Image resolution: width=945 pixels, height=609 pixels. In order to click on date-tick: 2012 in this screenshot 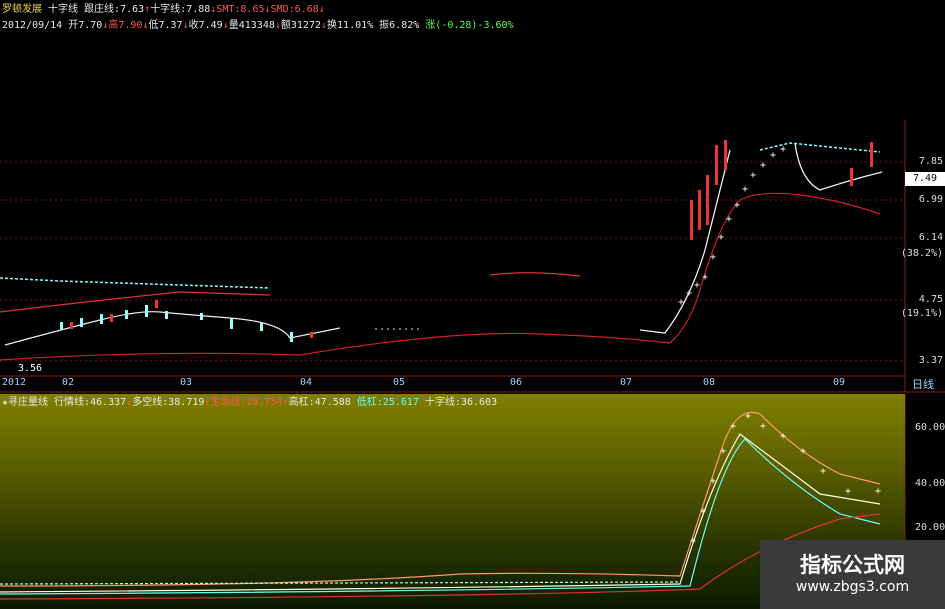, I will do `click(14, 382)`.